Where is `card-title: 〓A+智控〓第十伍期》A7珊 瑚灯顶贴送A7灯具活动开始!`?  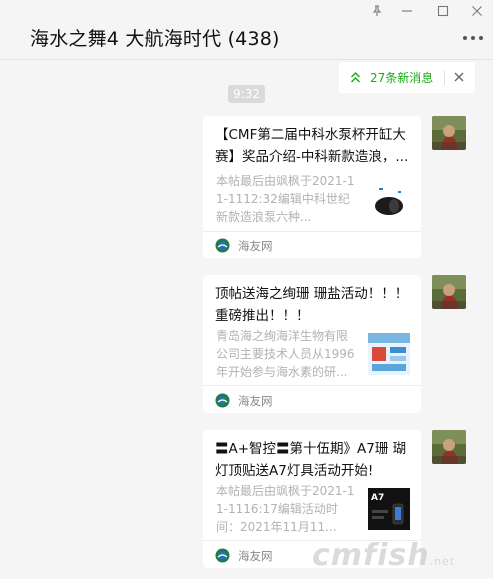
card-title: 〓A+智控〓第十伍期》A7珊 瑚灯顶贴送A7灯具活动开始! is located at coordinates (311, 460).